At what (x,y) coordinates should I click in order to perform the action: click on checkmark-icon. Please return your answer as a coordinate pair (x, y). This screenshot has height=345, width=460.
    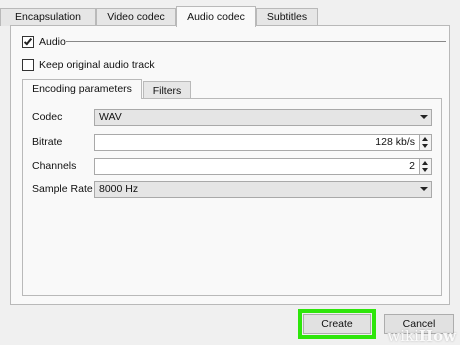
    Looking at the image, I should click on (28, 41).